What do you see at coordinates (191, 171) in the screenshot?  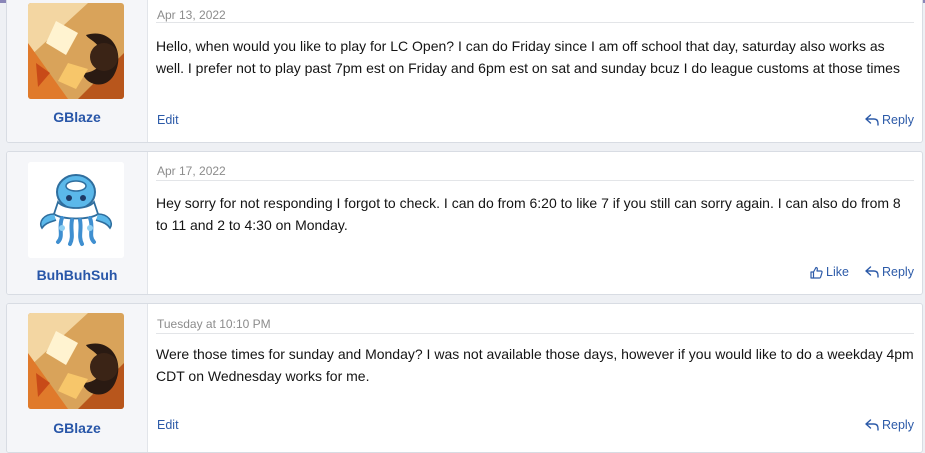 I see `post-date: Apr 17, 2022` at bounding box center [191, 171].